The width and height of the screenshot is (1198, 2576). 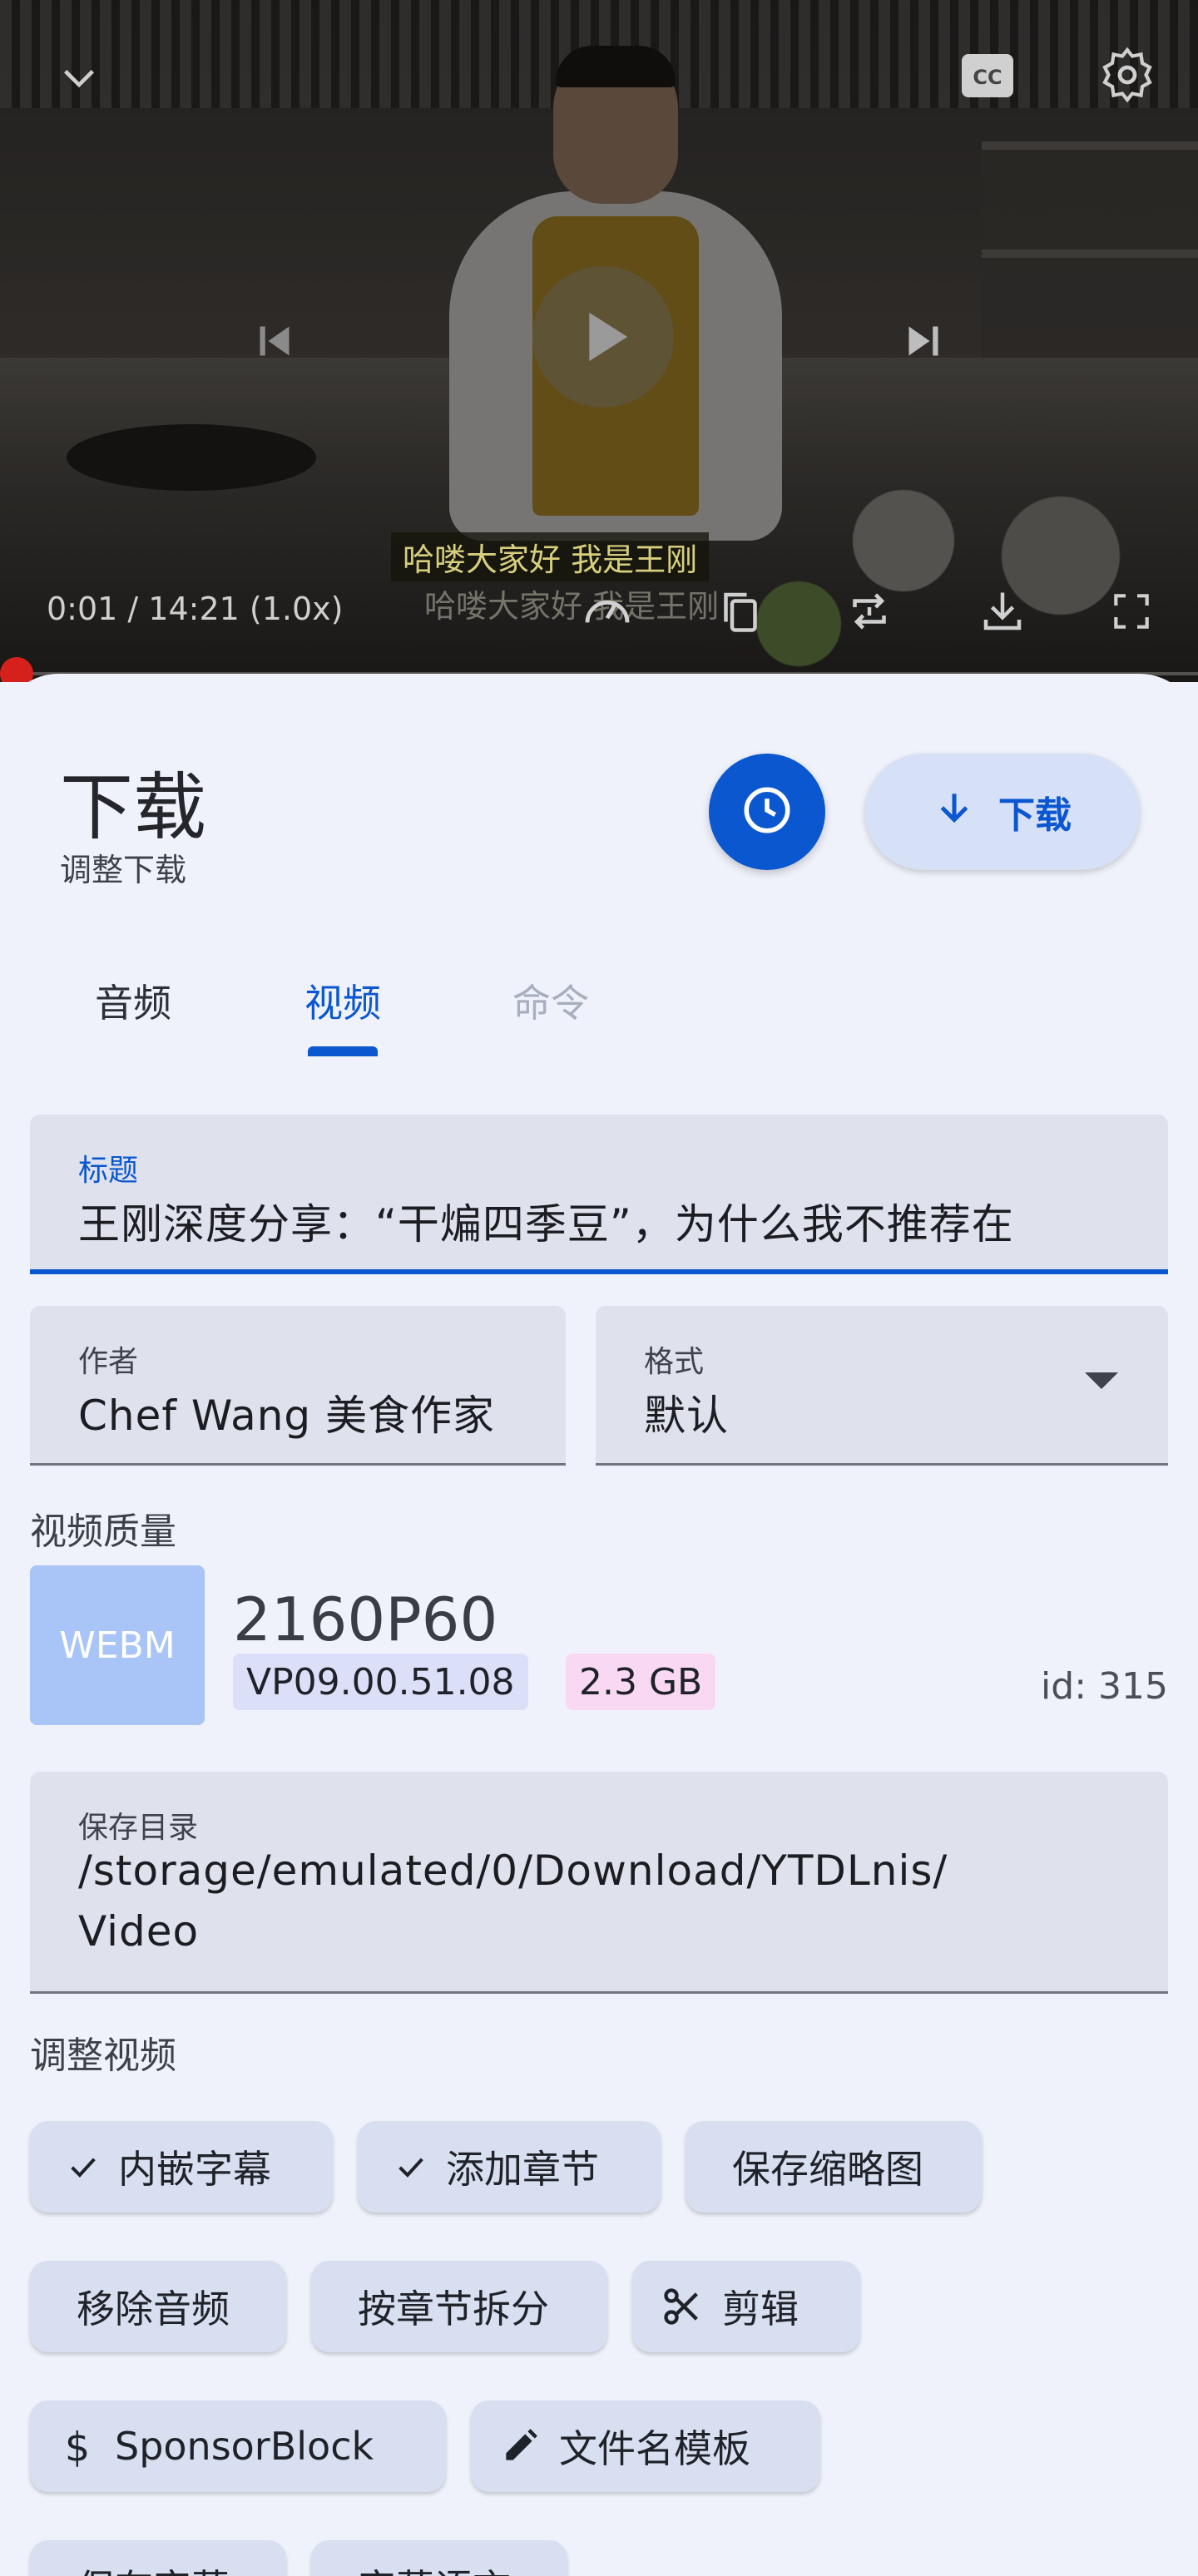 What do you see at coordinates (603, 337) in the screenshot?
I see `play-icon` at bounding box center [603, 337].